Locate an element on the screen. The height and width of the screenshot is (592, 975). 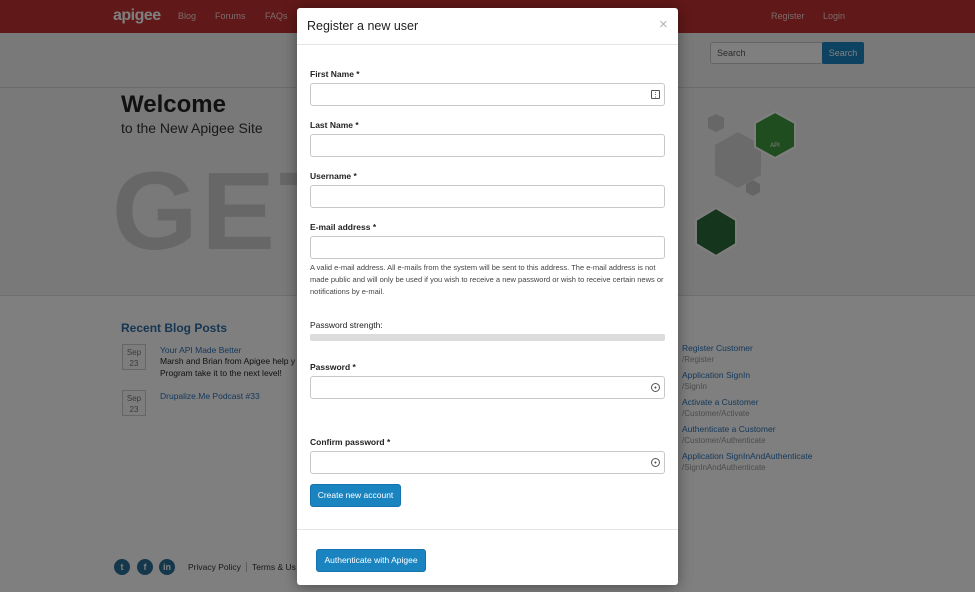
confirm-password-field: • is located at coordinates (487, 462).